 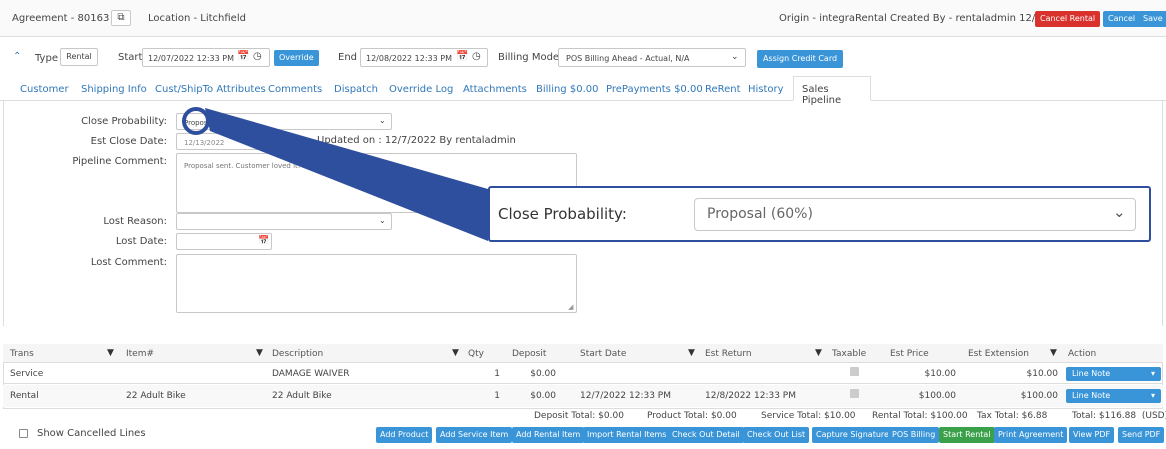 What do you see at coordinates (474, 435) in the screenshot?
I see `add-service-item-button: Add Service Item` at bounding box center [474, 435].